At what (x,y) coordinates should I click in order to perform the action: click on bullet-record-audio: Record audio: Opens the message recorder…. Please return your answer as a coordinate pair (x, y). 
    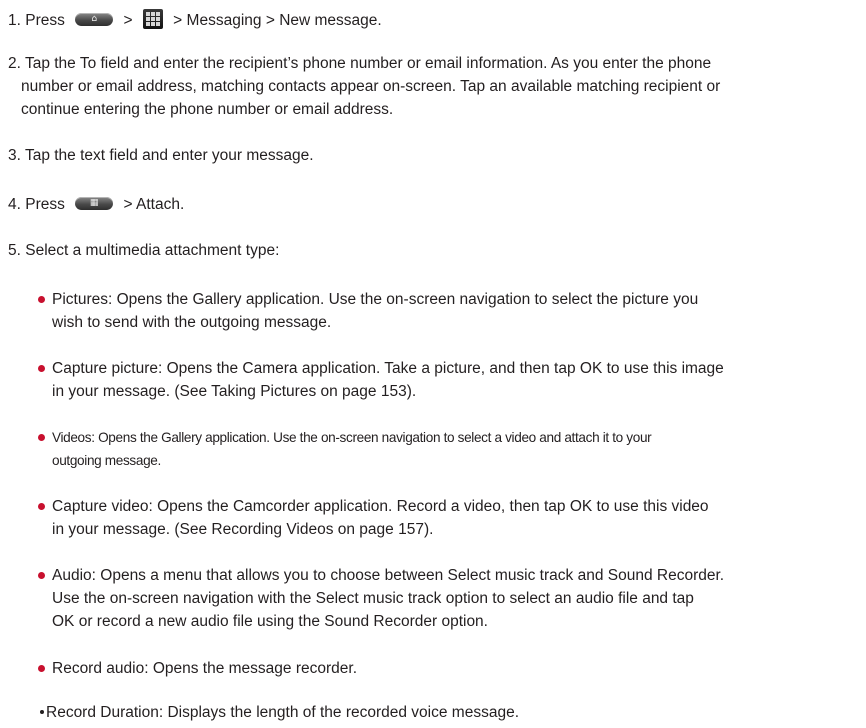
    Looking at the image, I should click on (451, 668).